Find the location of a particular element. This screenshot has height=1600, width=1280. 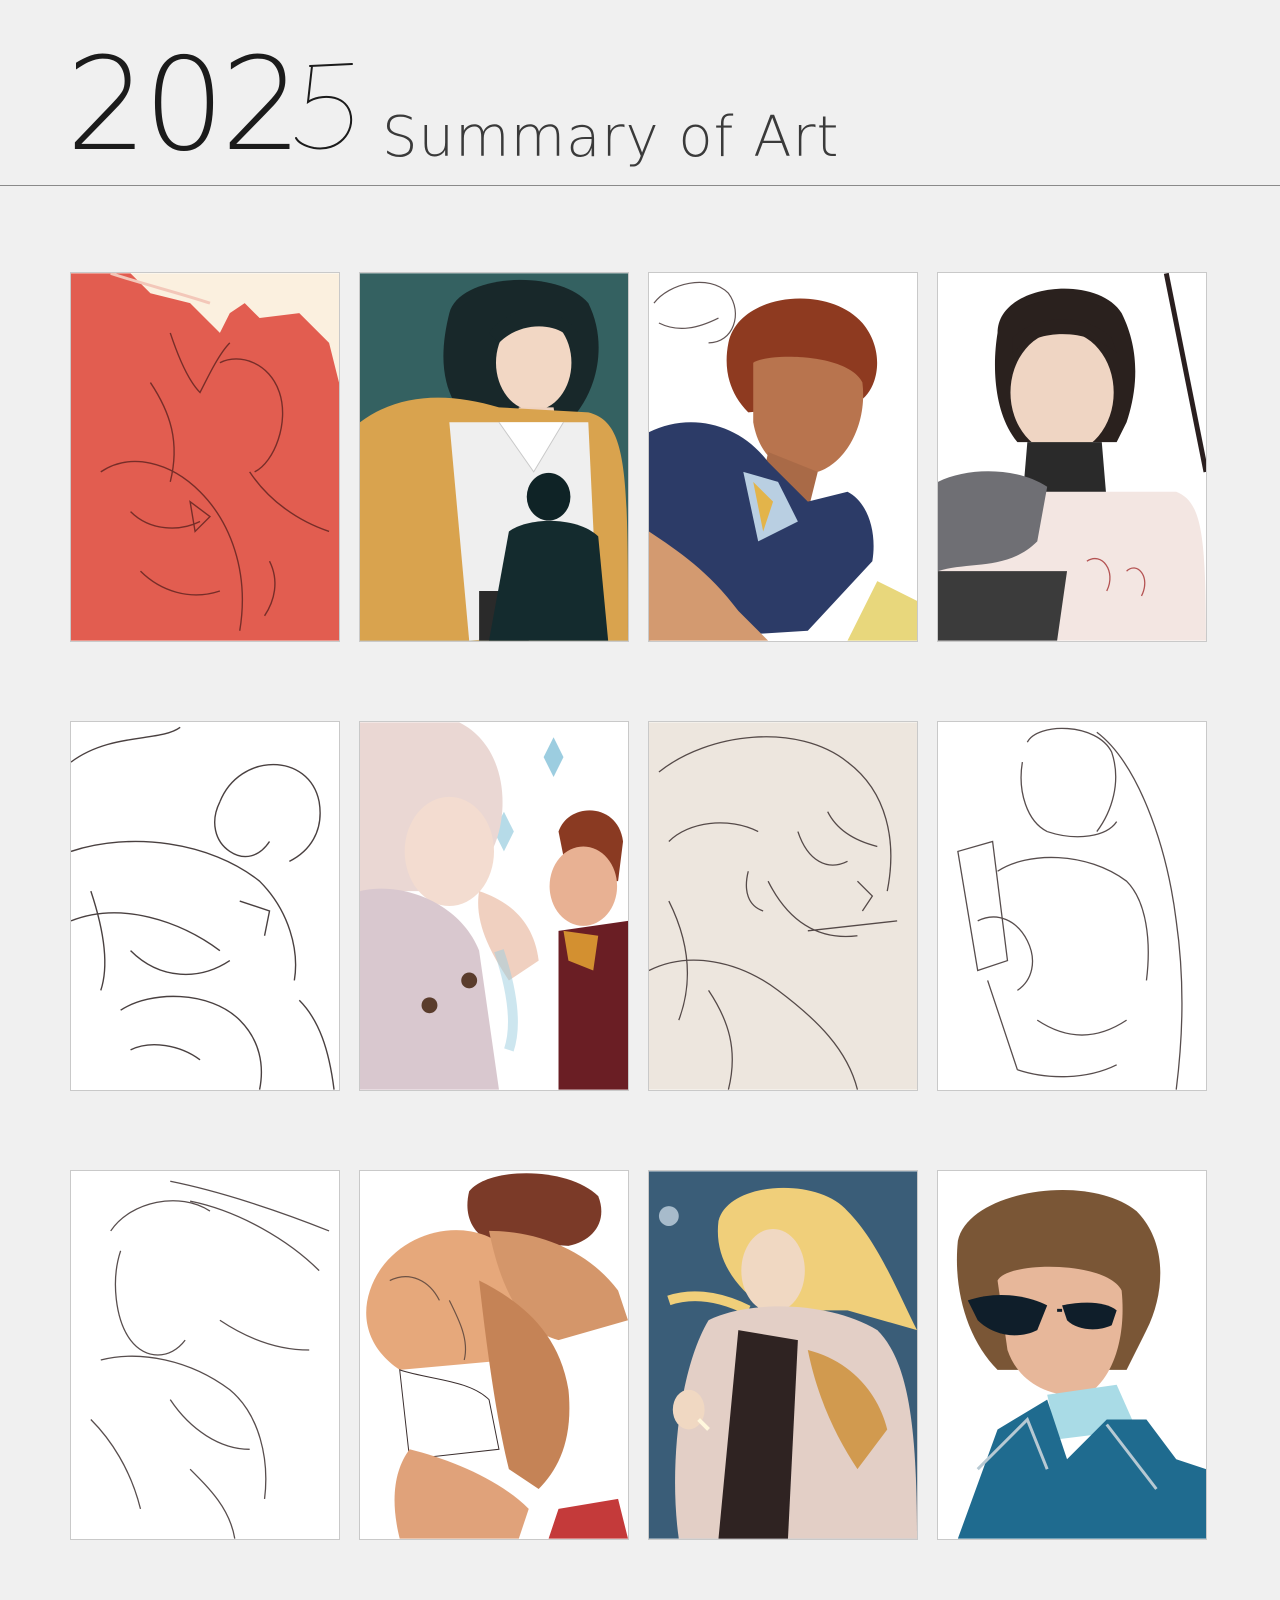

artwork-woman-yellow-cardigan is located at coordinates (494, 457).